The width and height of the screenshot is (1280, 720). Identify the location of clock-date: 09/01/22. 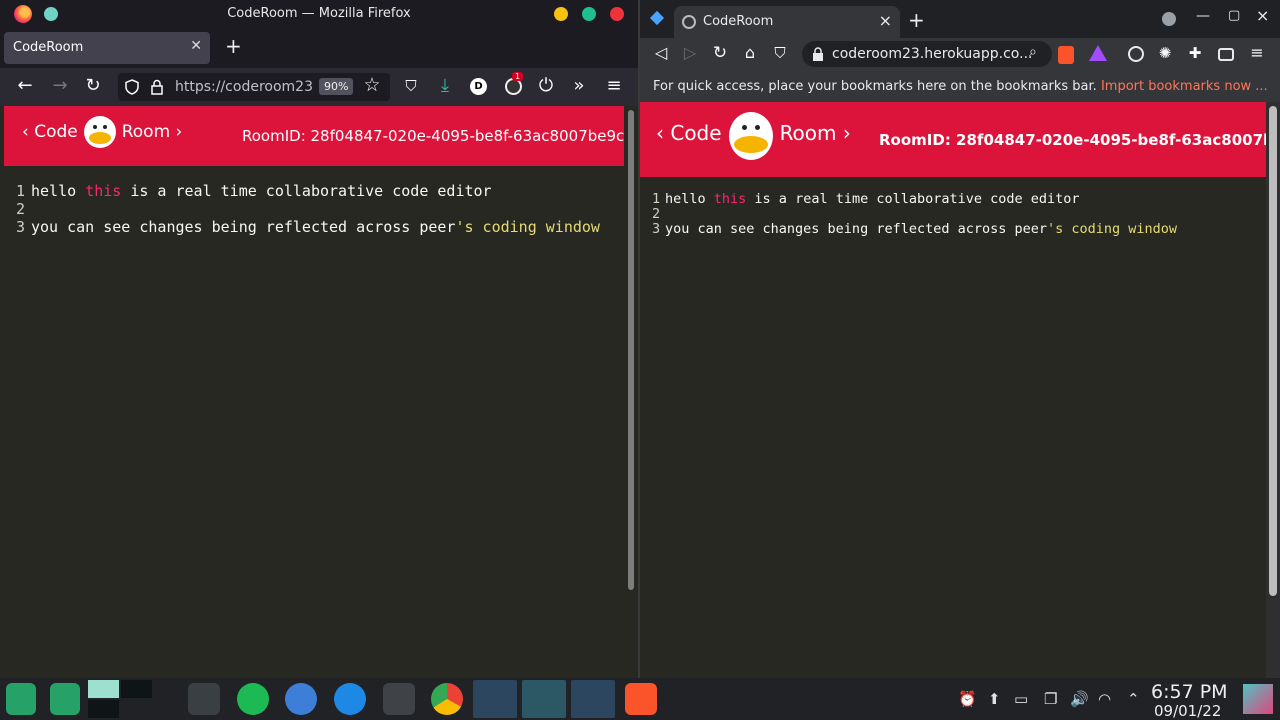
(1187, 711).